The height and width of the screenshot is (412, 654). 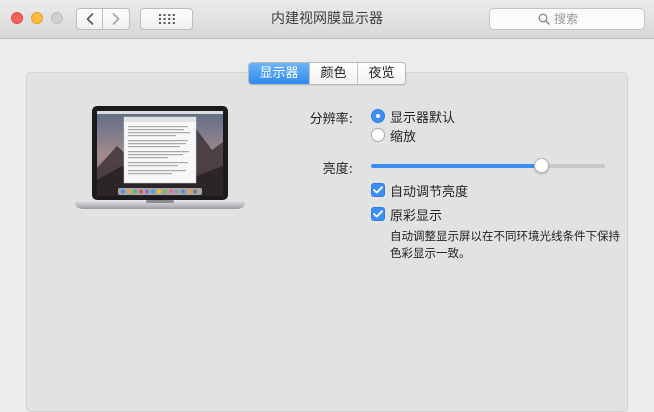 What do you see at coordinates (378, 135) in the screenshot?
I see `radio-scaled` at bounding box center [378, 135].